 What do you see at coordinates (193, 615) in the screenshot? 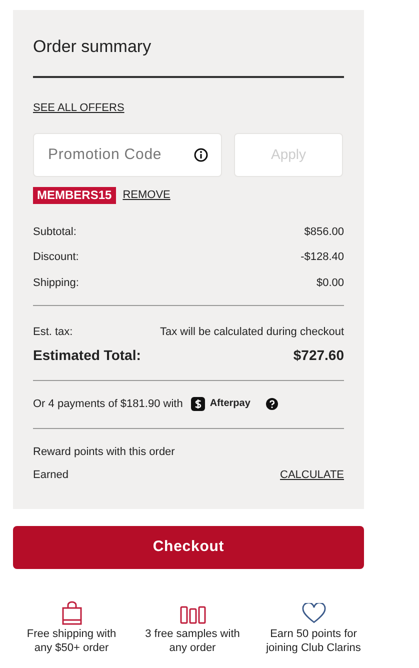
I see `bottles-icon` at bounding box center [193, 615].